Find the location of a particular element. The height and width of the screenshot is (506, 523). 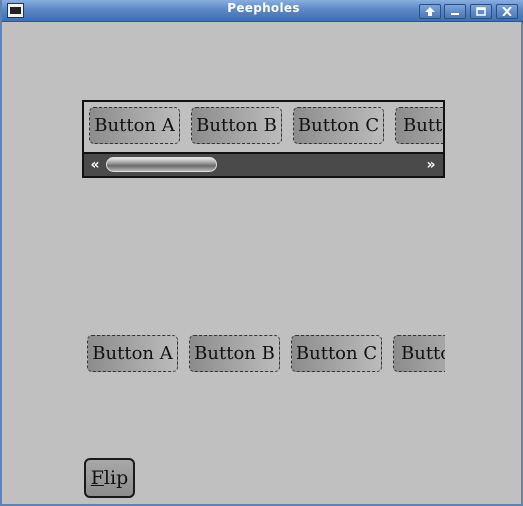

maximize-button is located at coordinates (481, 11).